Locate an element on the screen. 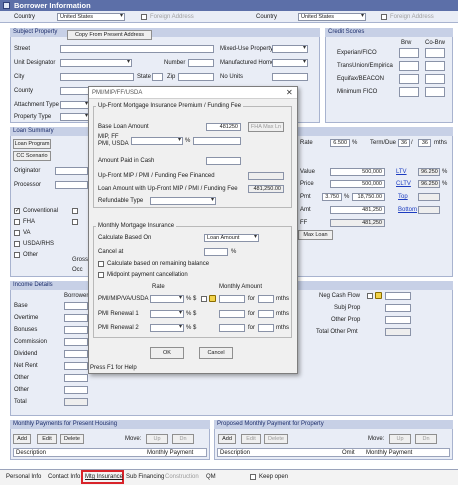 The height and width of the screenshot is (485, 458). mixed-use-select is located at coordinates (290, 49).